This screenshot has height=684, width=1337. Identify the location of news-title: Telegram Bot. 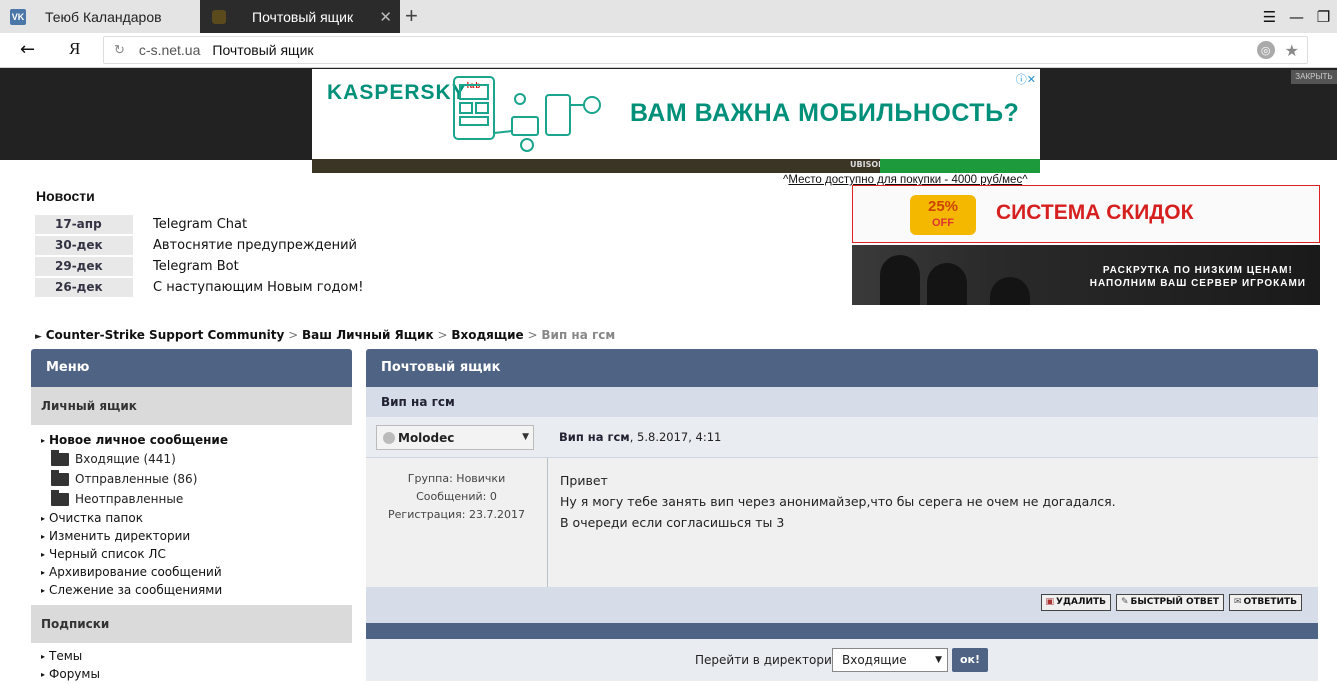
(196, 266).